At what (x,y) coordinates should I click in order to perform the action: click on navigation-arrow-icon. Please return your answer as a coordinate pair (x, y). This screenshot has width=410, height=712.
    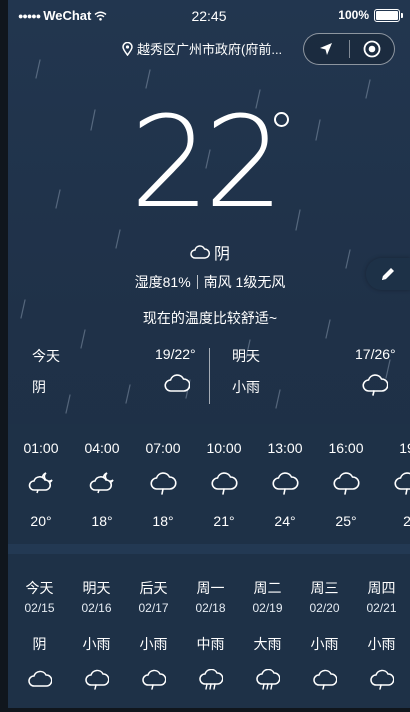
    Looking at the image, I should click on (326, 49).